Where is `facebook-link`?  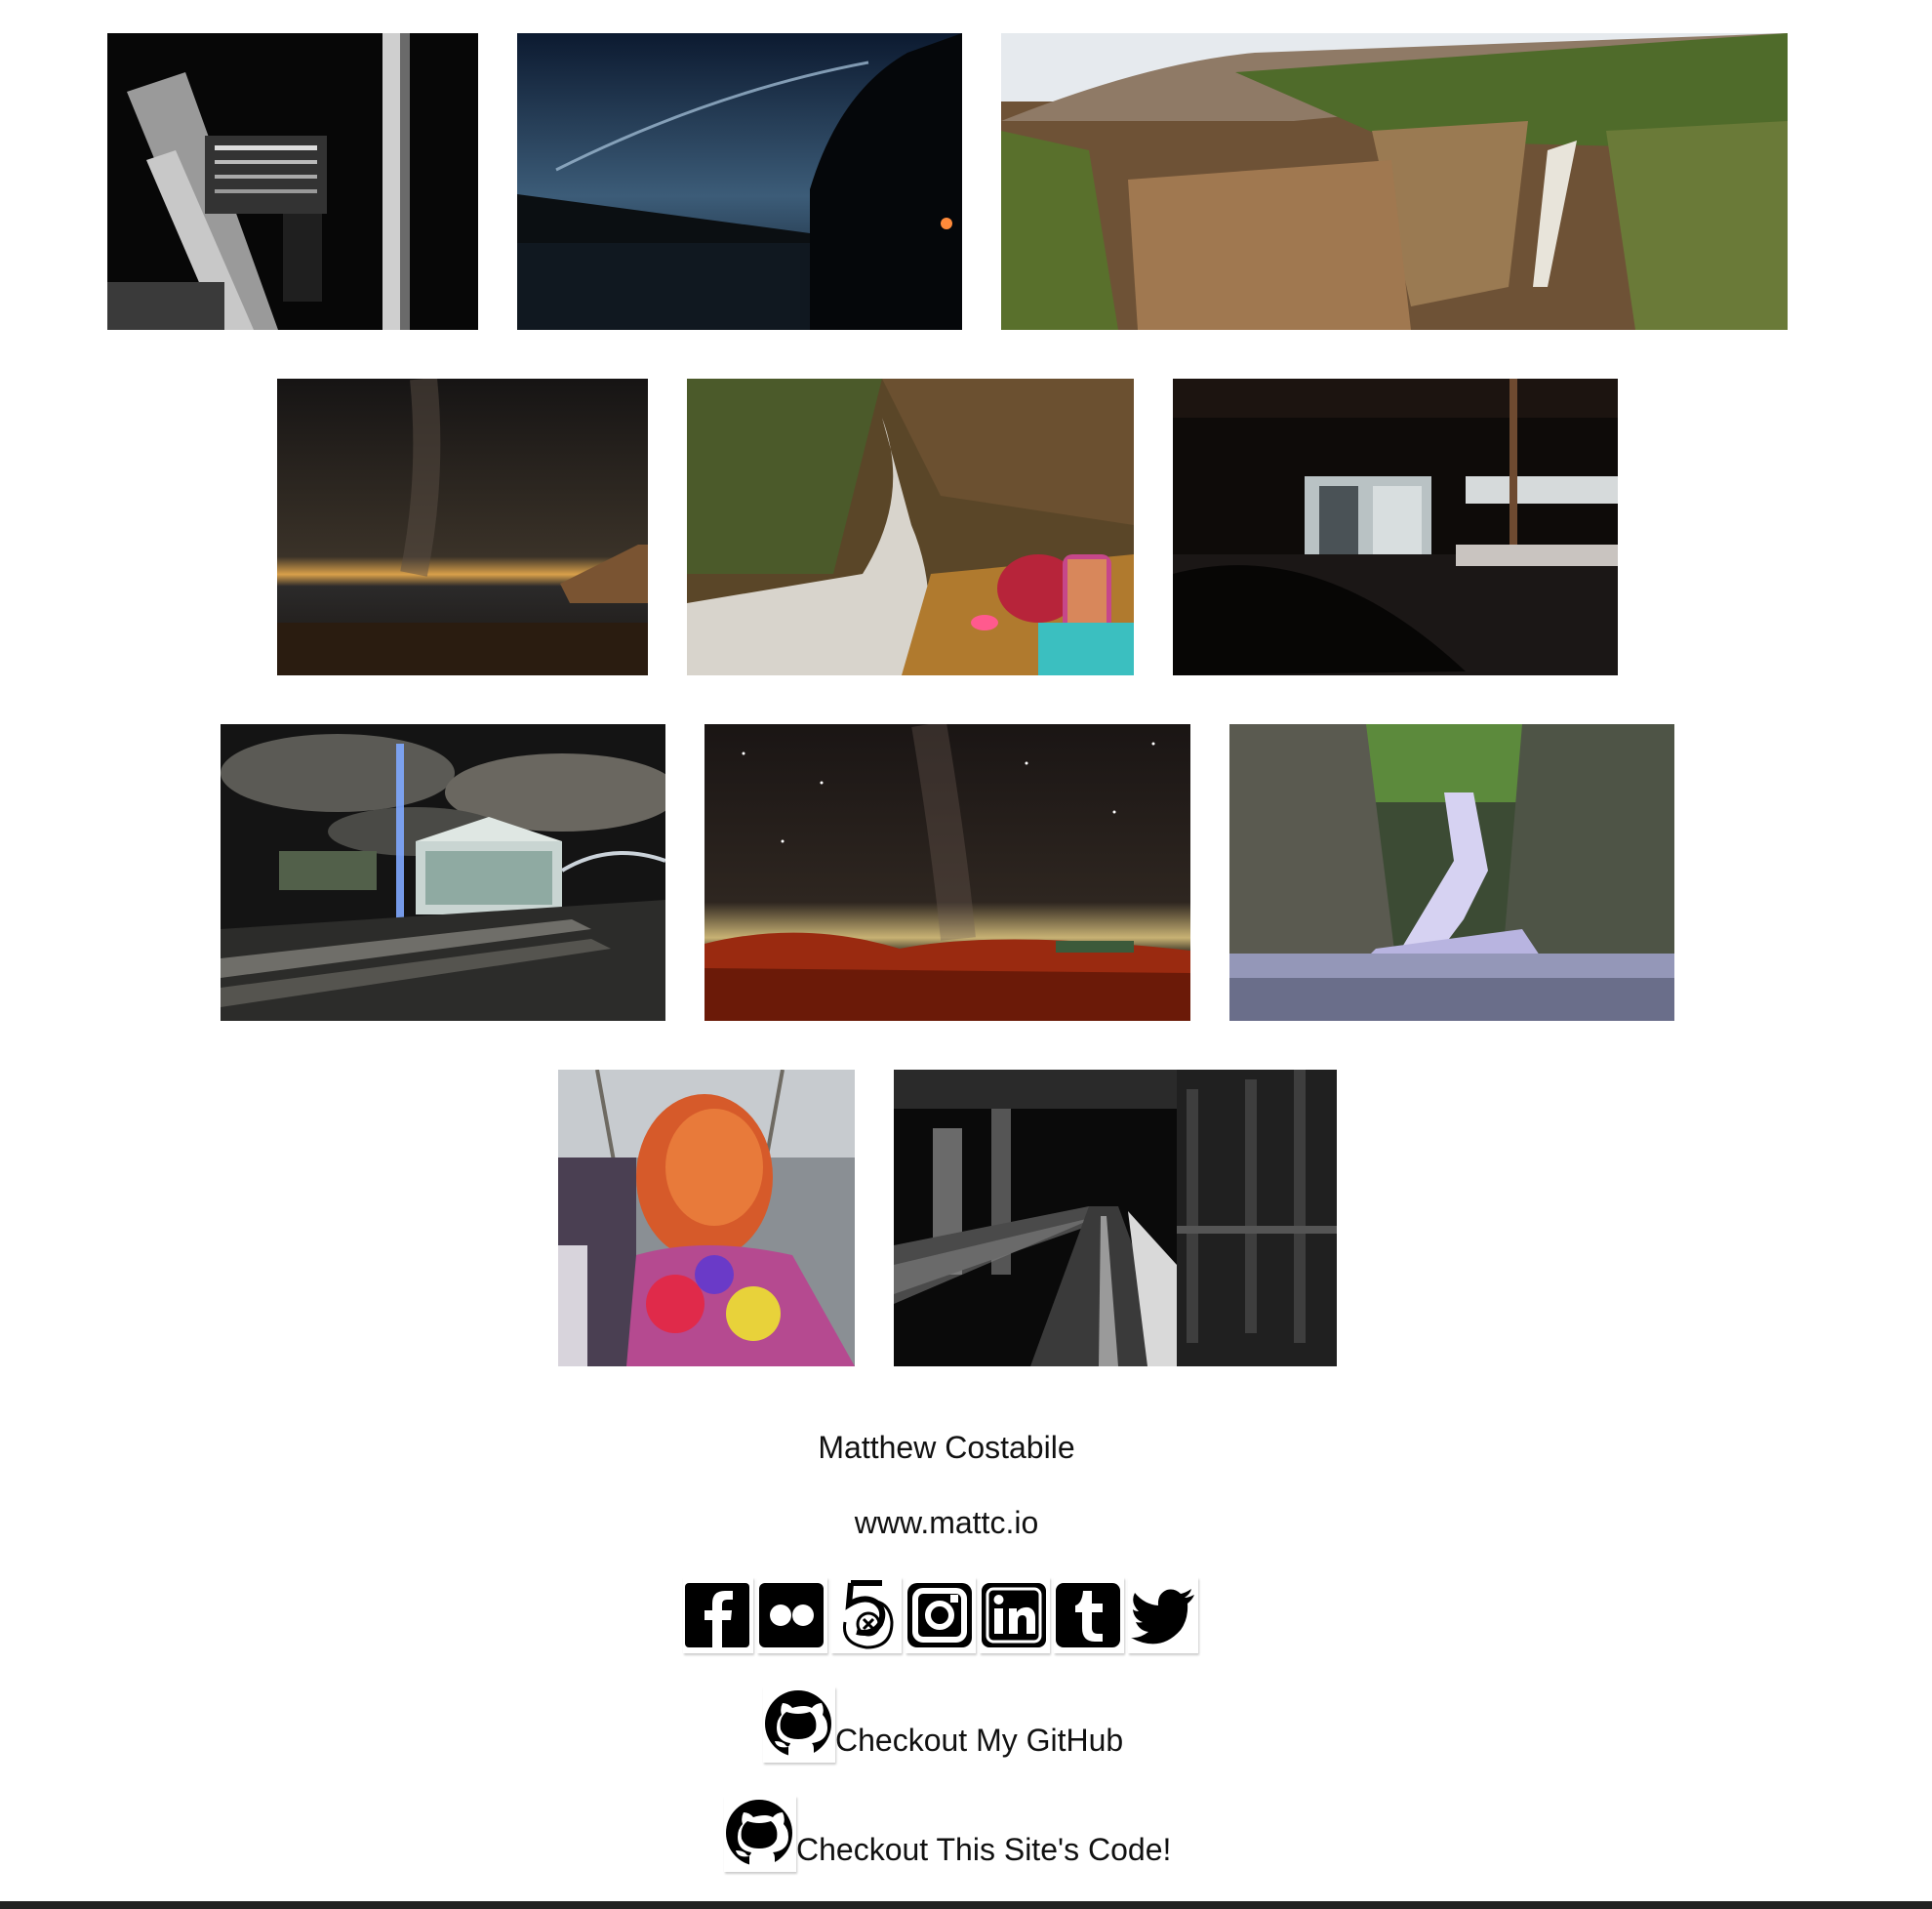 facebook-link is located at coordinates (718, 1615).